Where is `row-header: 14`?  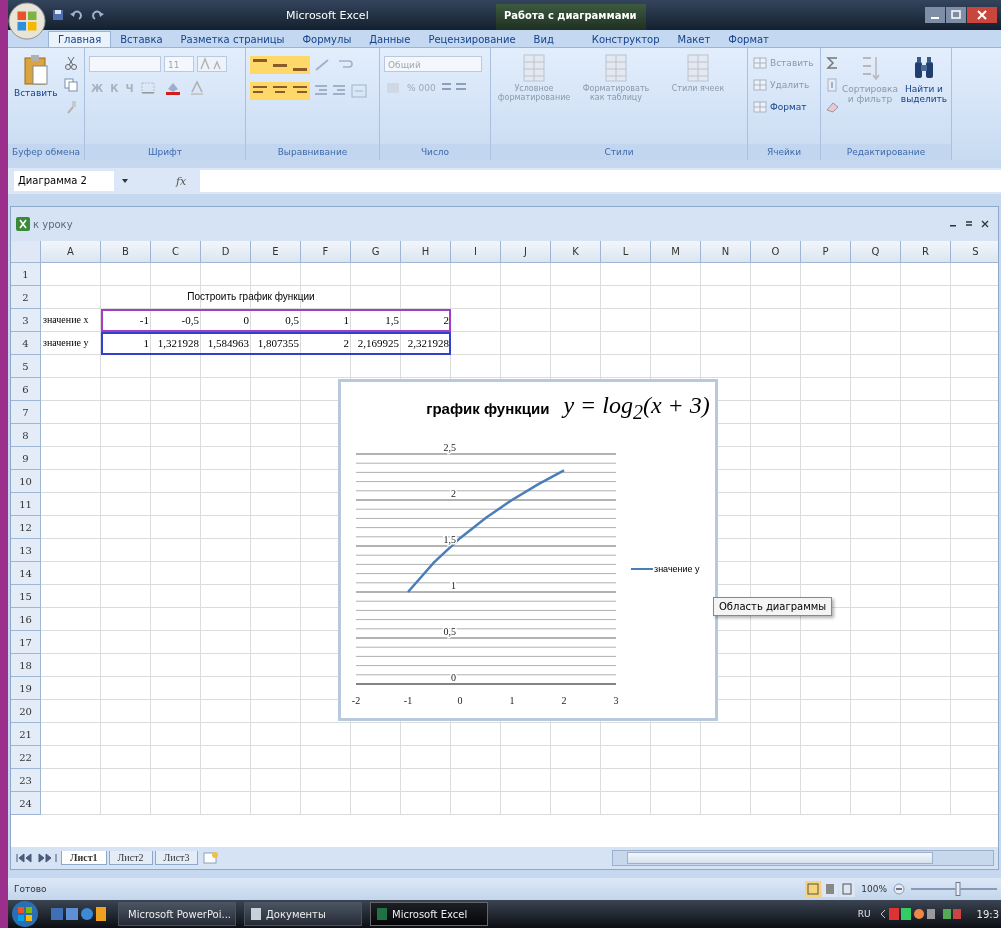 row-header: 14 is located at coordinates (26, 573).